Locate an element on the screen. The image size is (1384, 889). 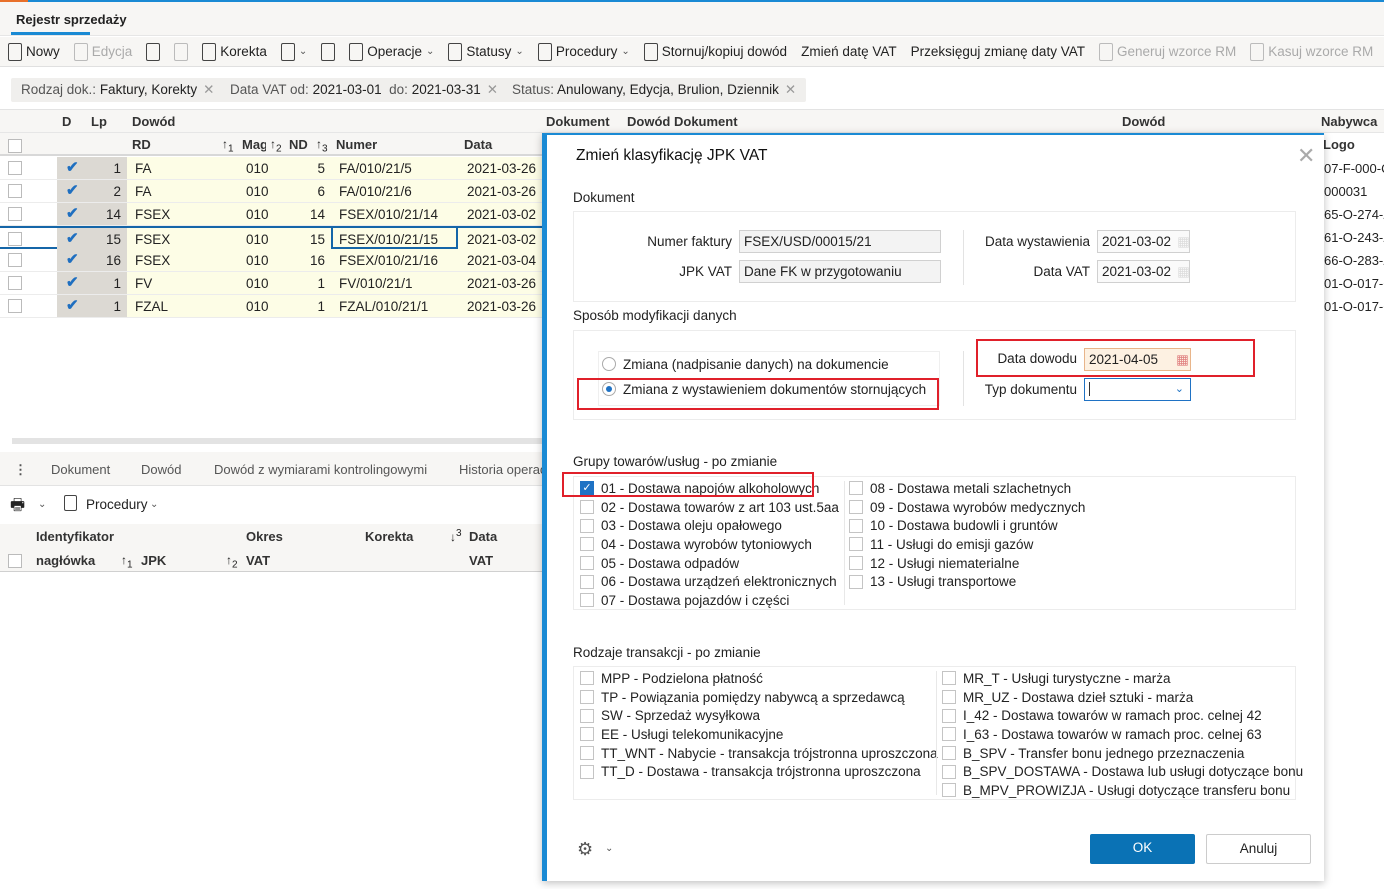
zmień-datę-vat-button: Zmień datę VAT is located at coordinates (849, 51).